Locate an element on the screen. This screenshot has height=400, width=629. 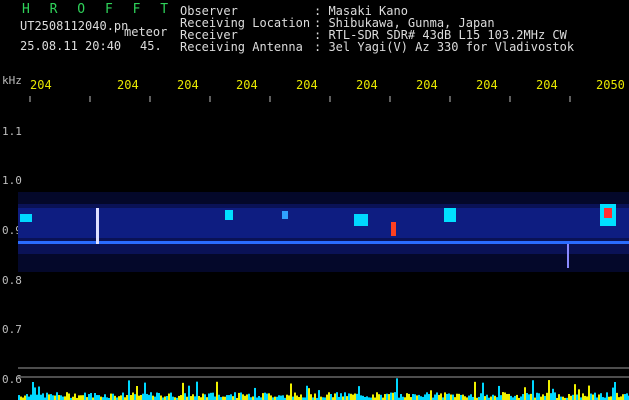
app-title: H R O F F T is located at coordinates (98, 9).